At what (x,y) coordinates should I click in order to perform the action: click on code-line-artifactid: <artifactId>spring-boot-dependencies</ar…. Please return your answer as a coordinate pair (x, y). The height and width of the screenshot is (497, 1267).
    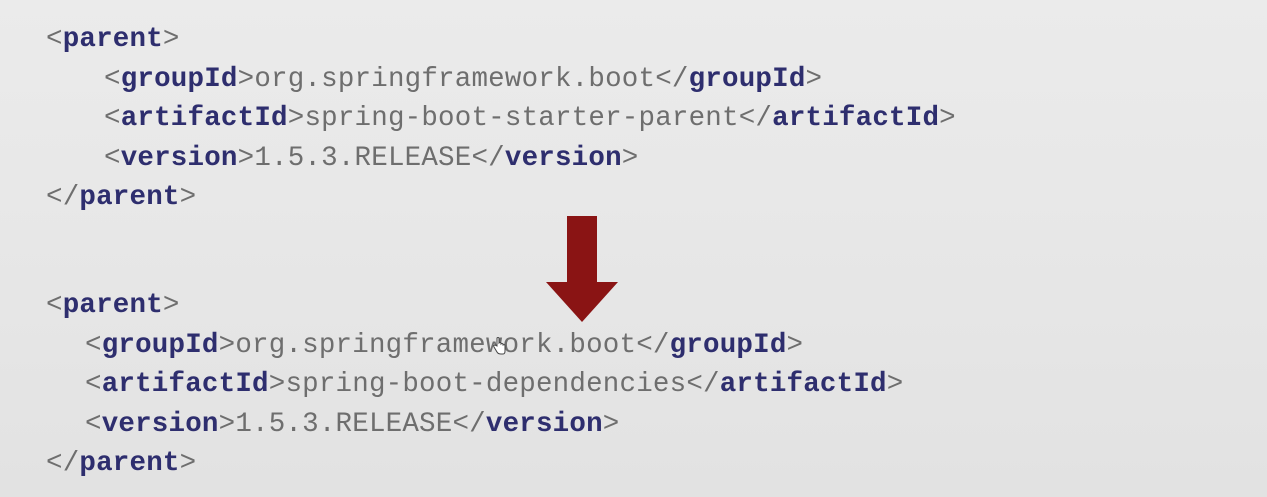
    Looking at the image, I should click on (494, 384).